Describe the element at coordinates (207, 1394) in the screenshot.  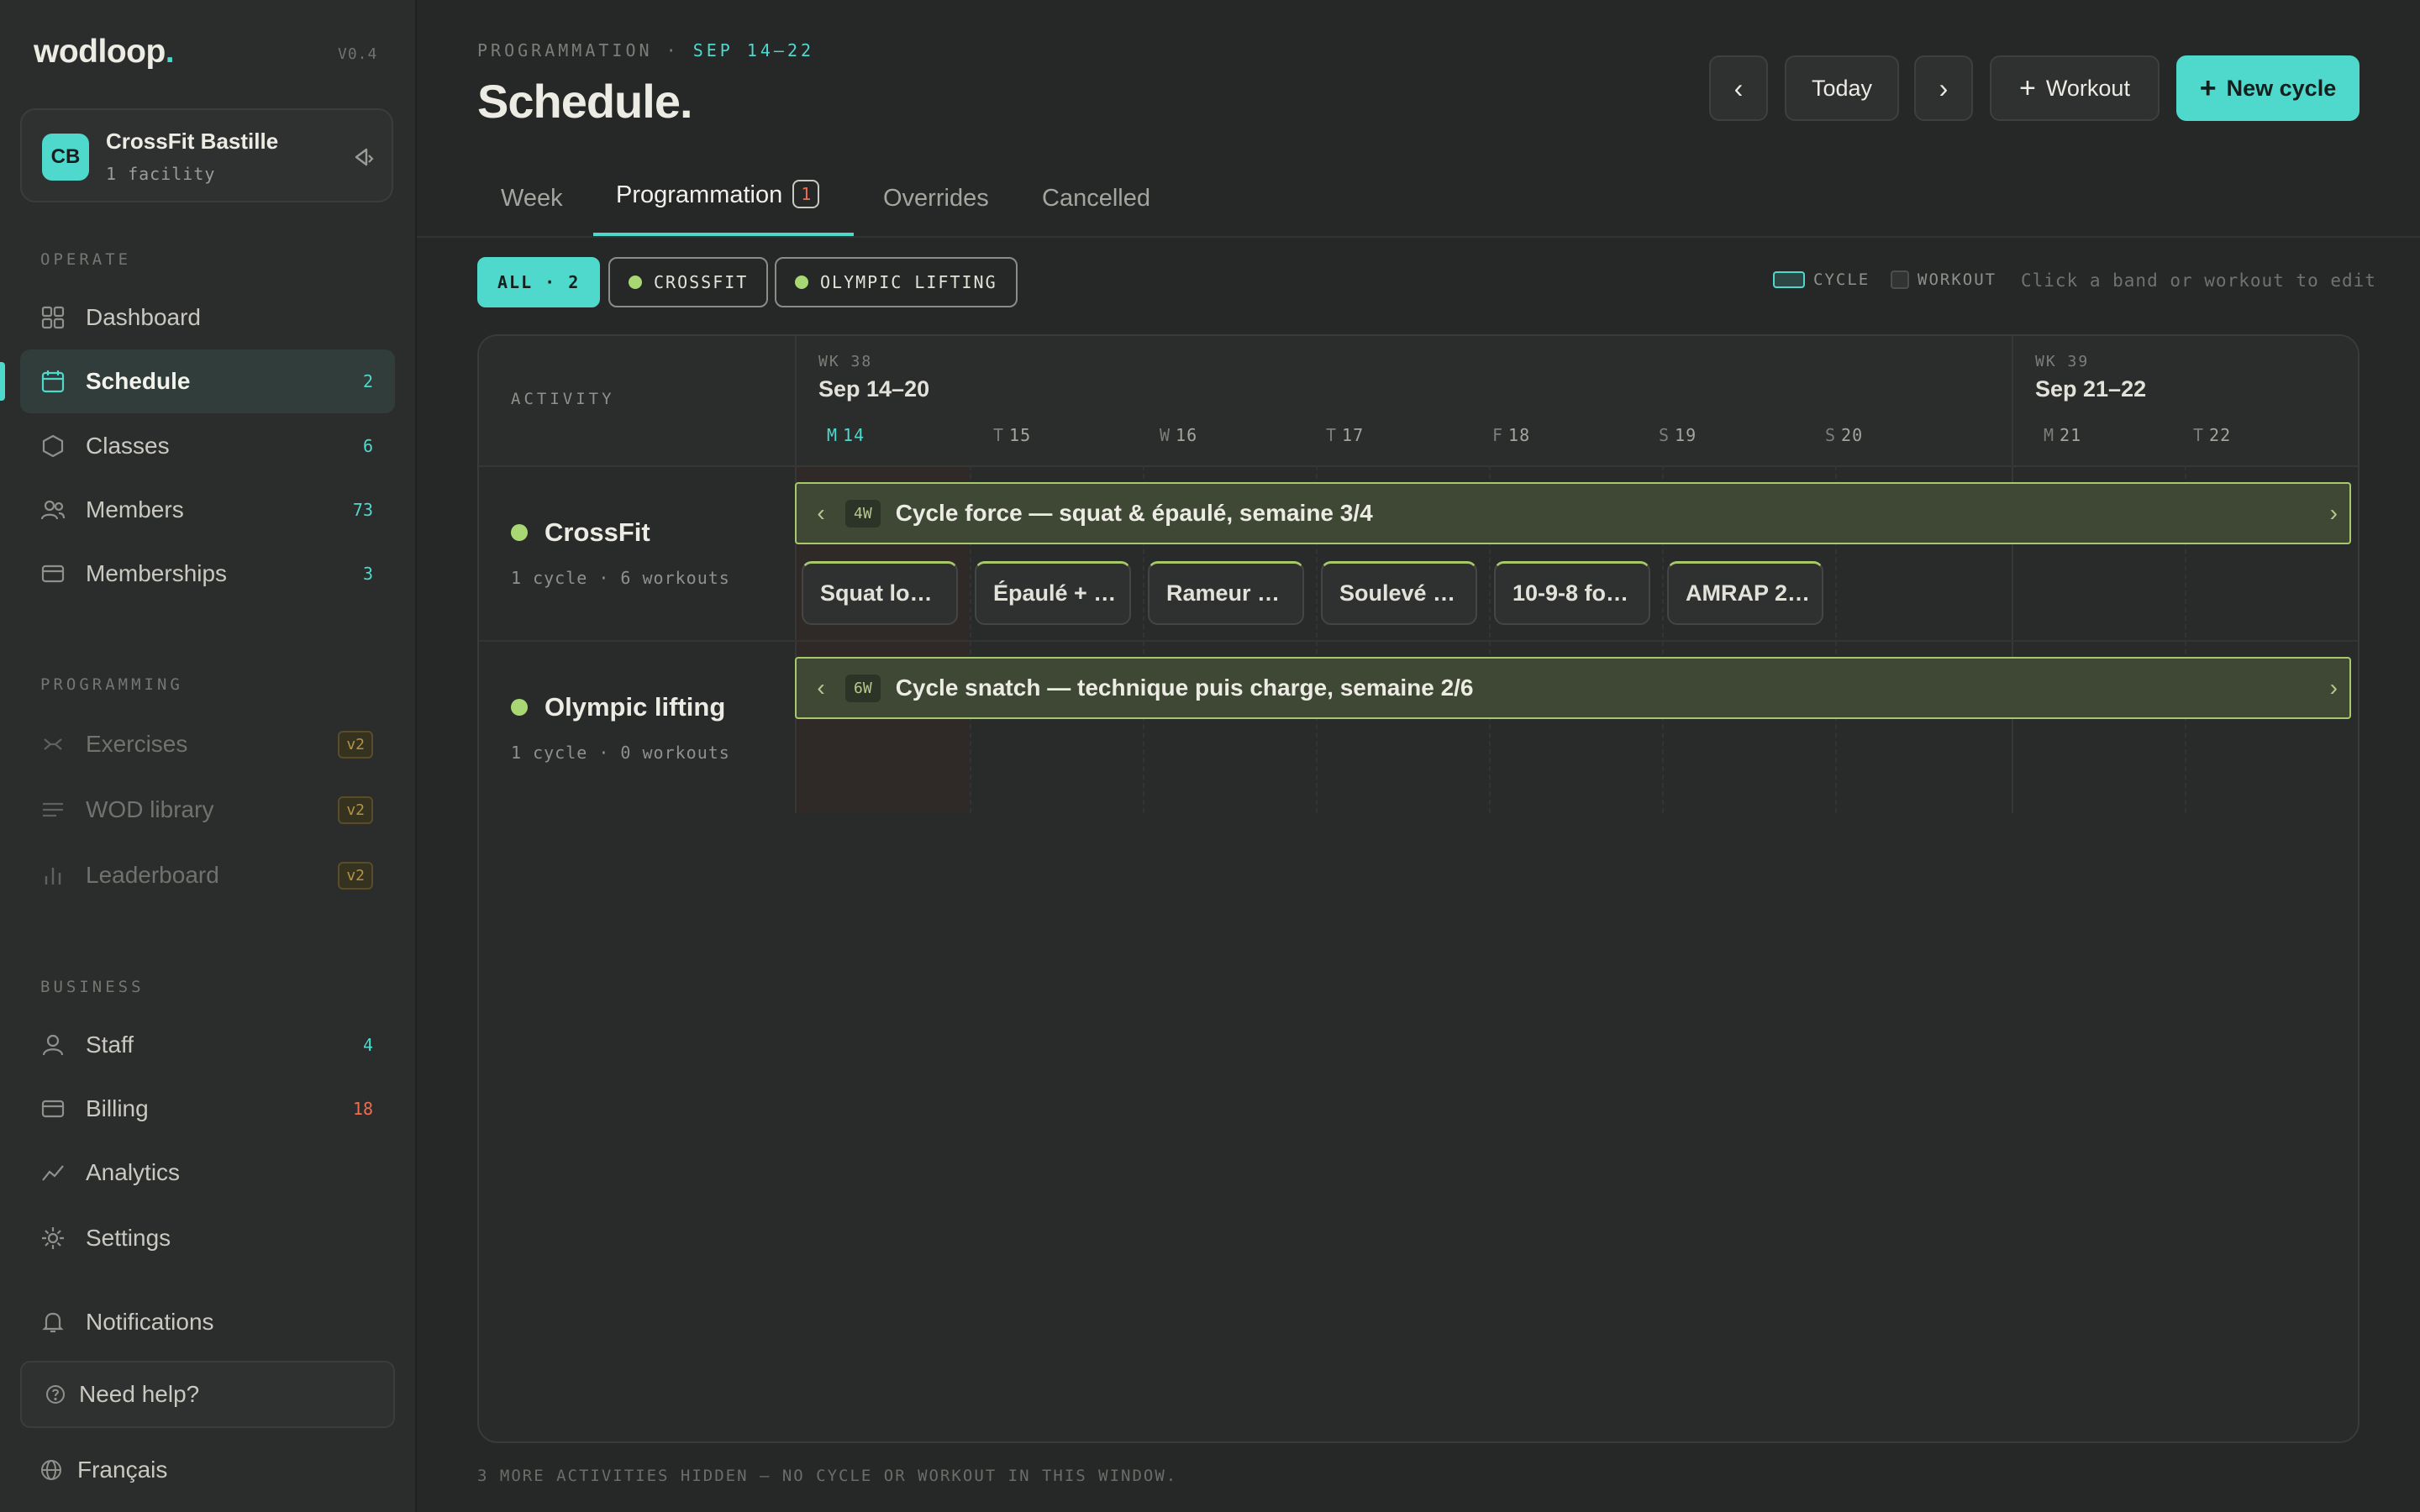
I see `help-button: Need help?` at that location.